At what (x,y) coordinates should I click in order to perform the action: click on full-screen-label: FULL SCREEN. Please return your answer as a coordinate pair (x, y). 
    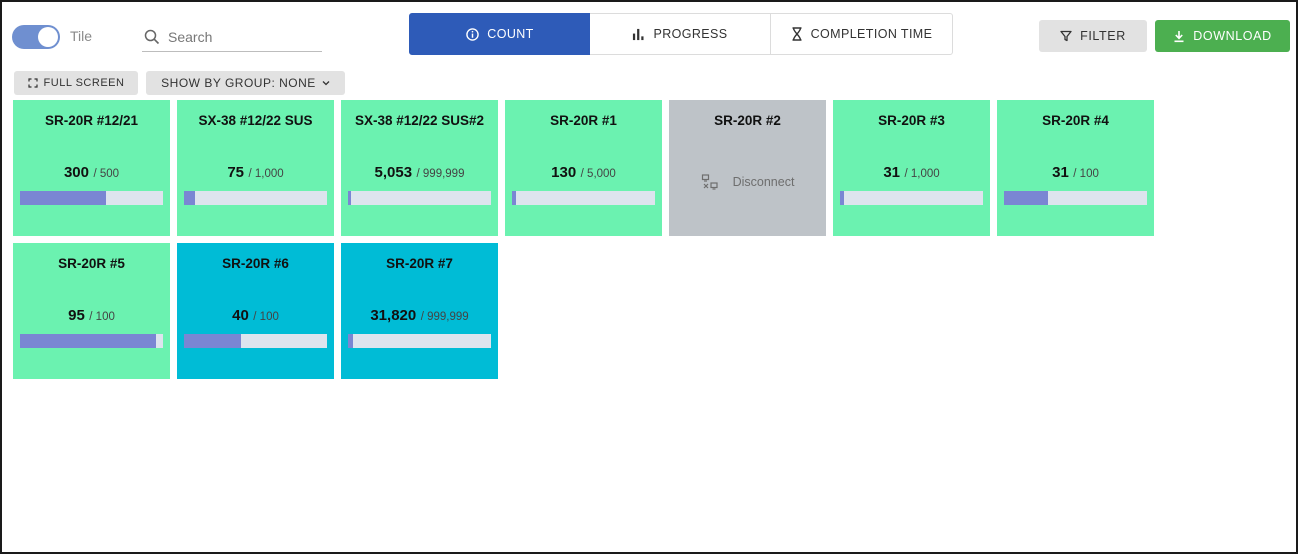
    Looking at the image, I should click on (84, 83).